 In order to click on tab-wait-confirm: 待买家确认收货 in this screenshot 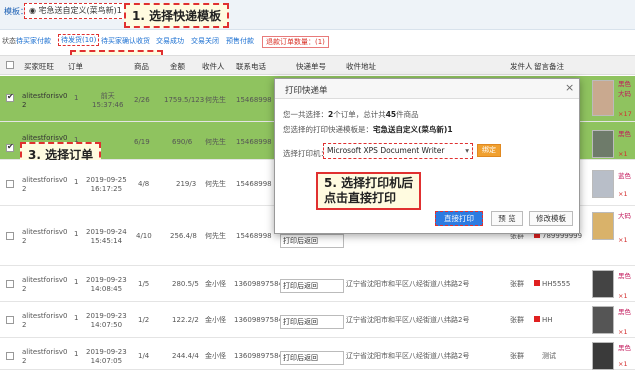, I will do `click(125, 41)`.